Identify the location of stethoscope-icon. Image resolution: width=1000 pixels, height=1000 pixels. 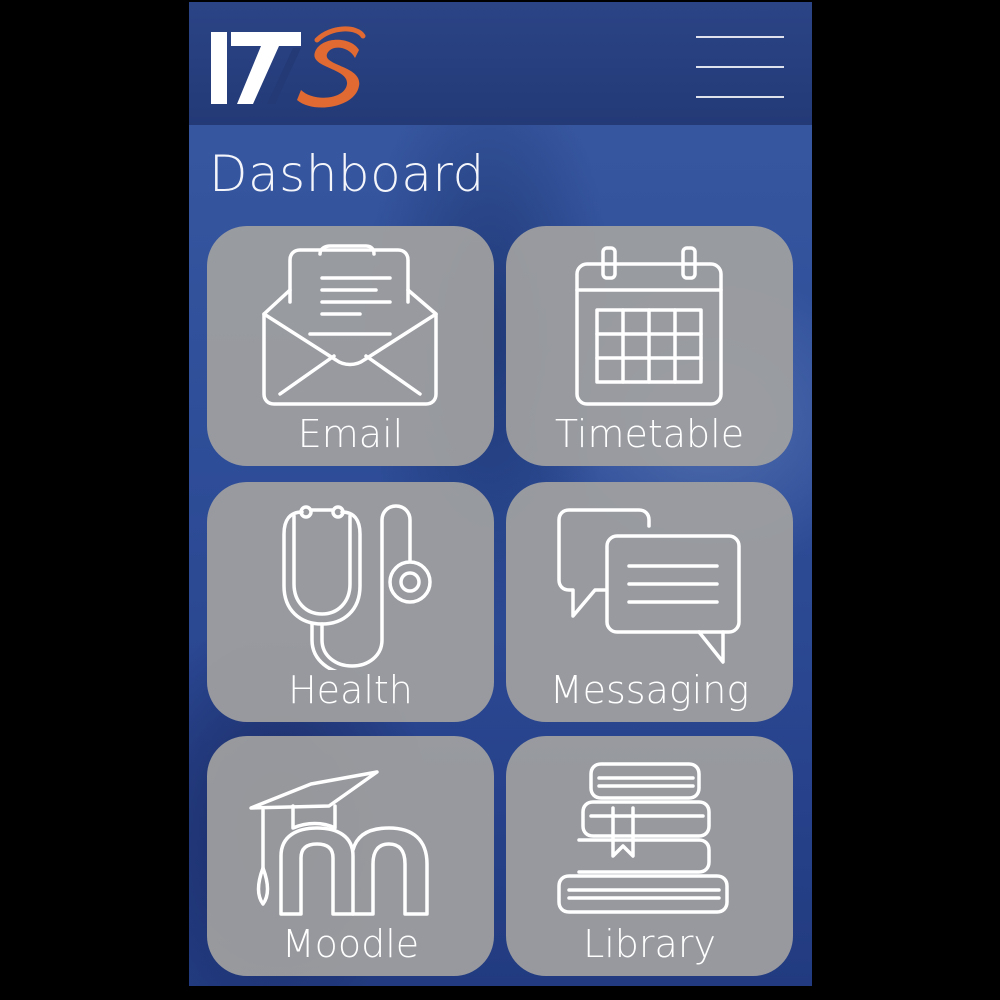
(357, 587).